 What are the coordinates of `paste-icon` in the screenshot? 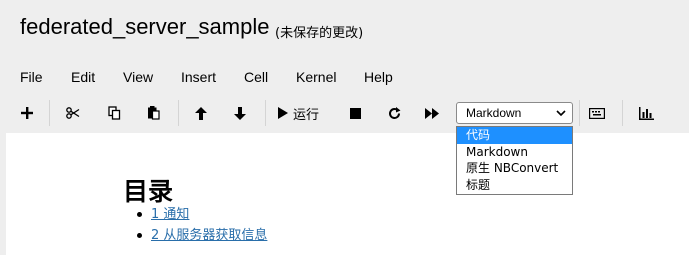 It's located at (153, 113).